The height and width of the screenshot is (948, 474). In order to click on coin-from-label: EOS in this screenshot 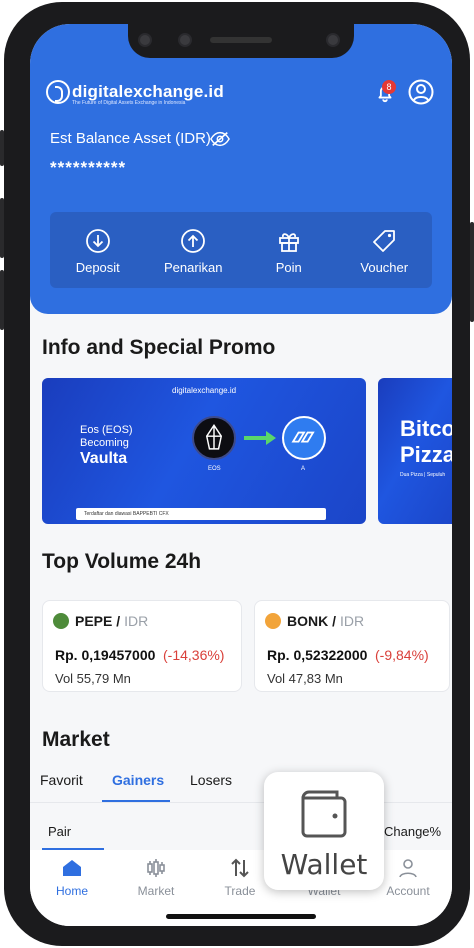, I will do `click(214, 469)`.